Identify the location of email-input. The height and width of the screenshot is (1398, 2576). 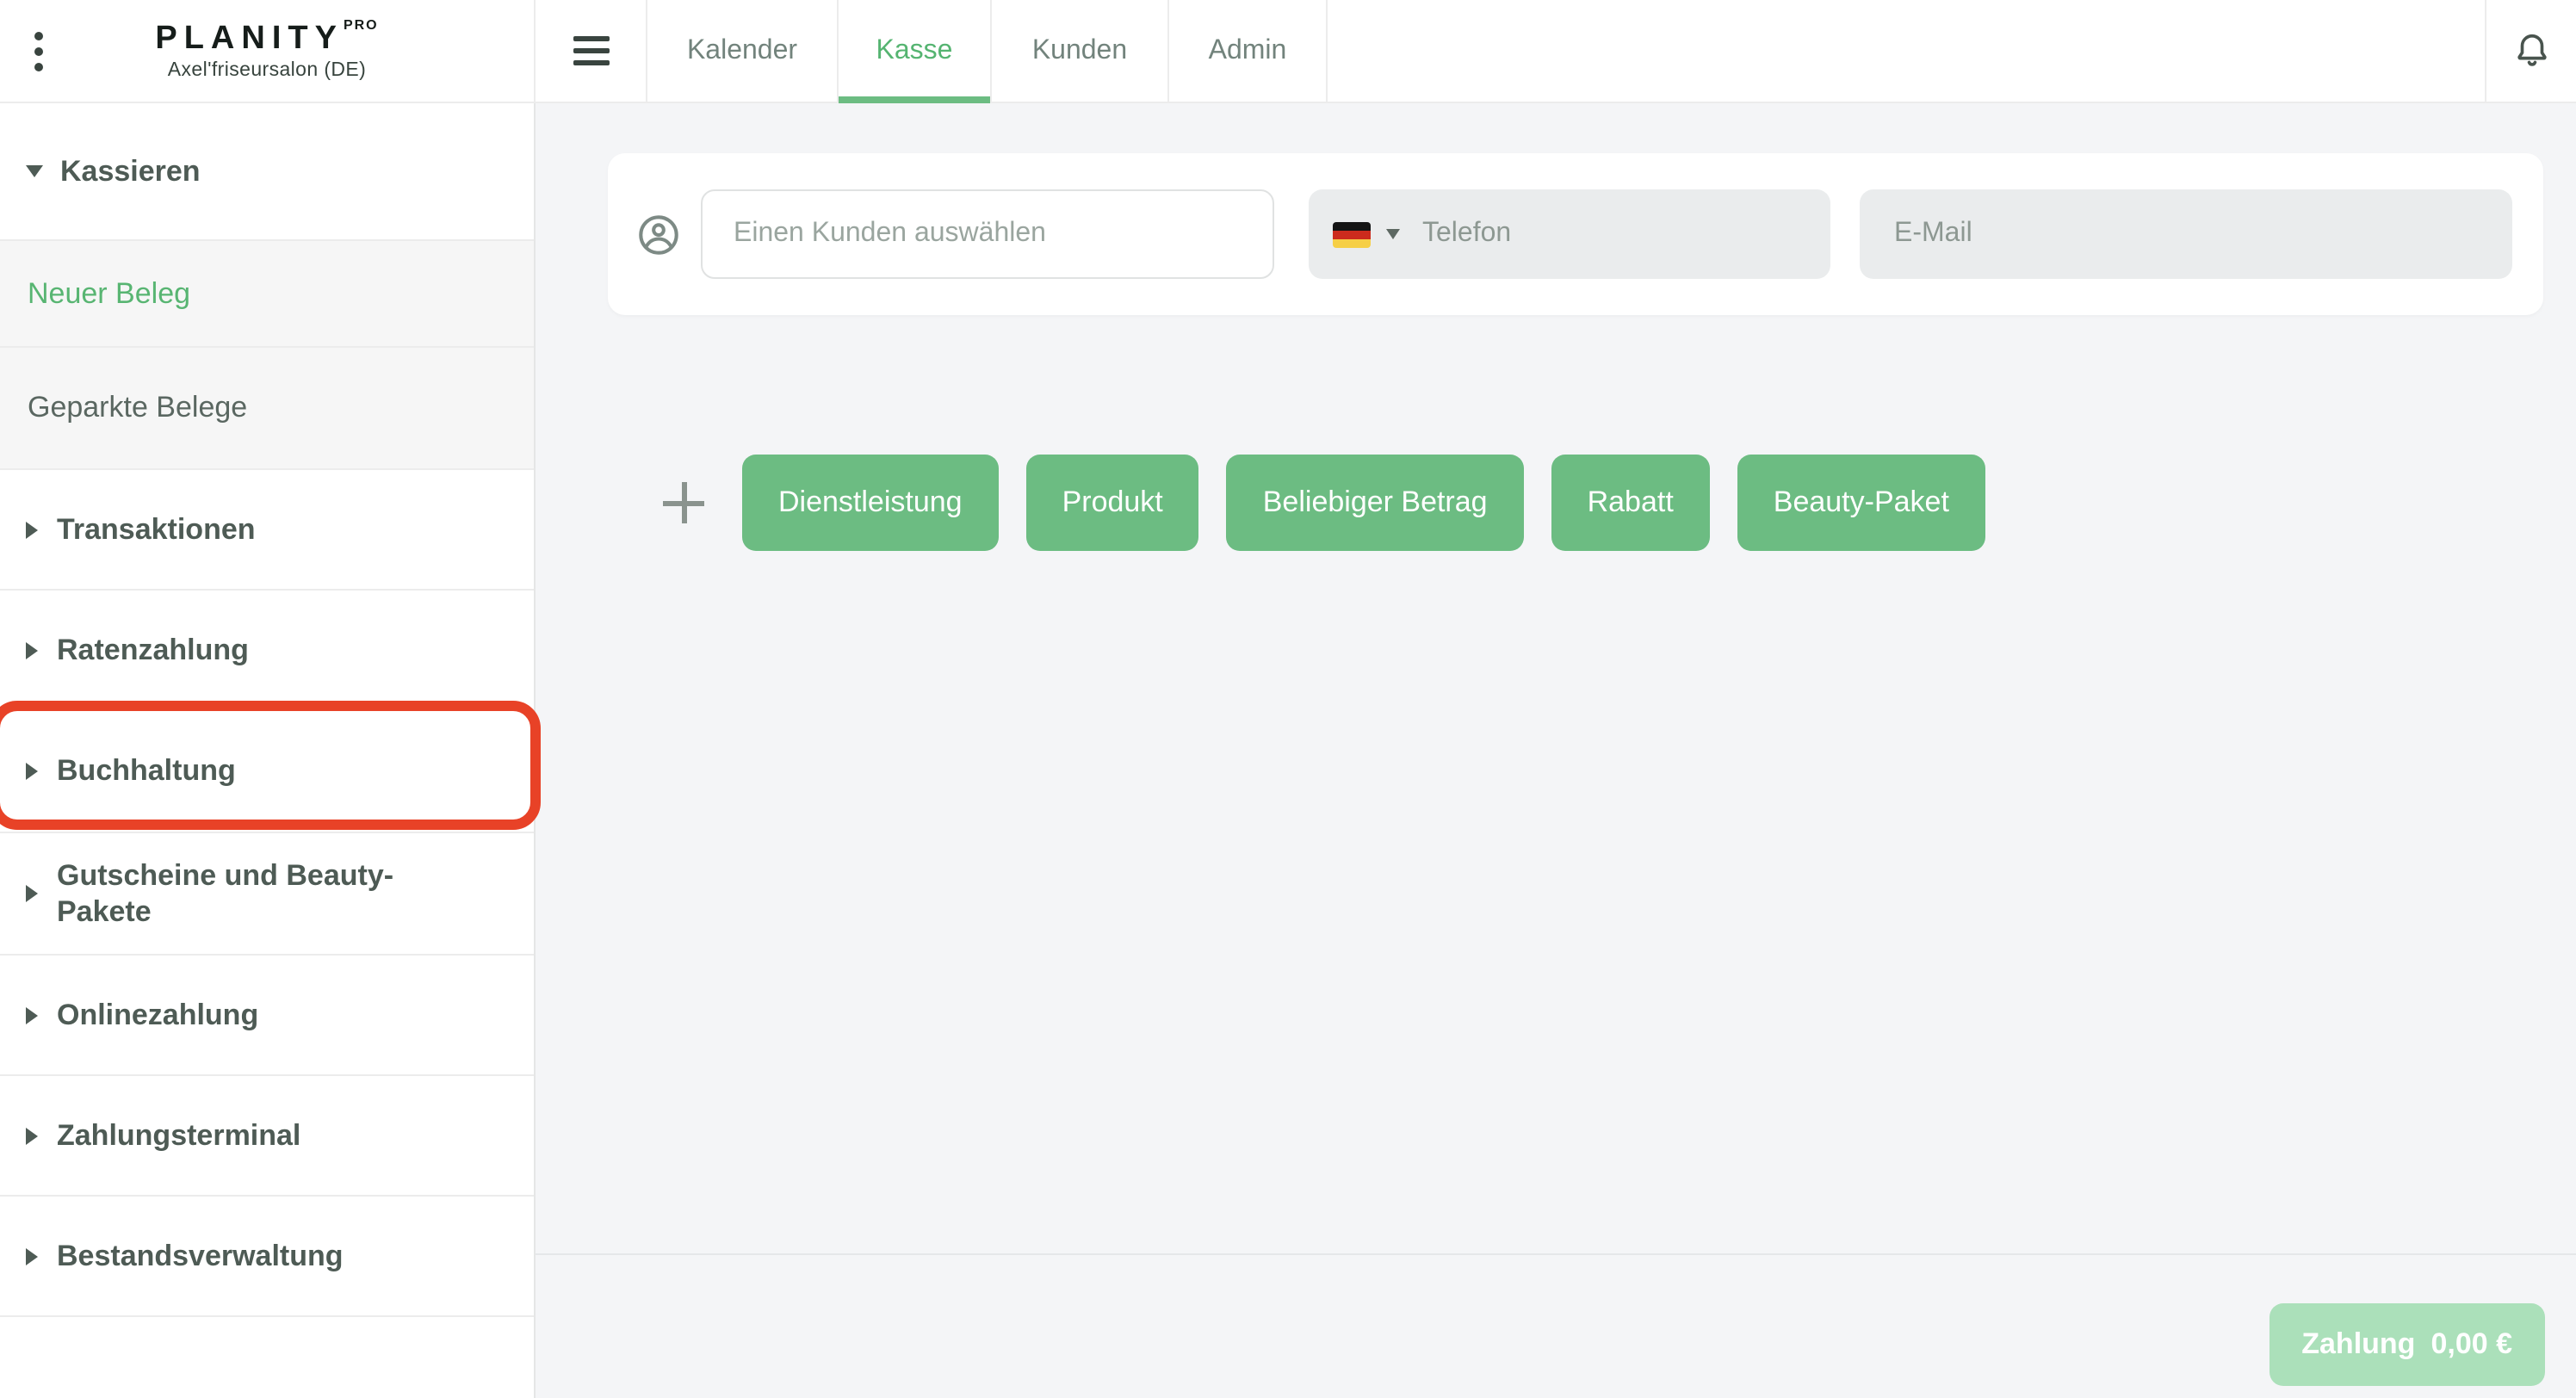
(2186, 235).